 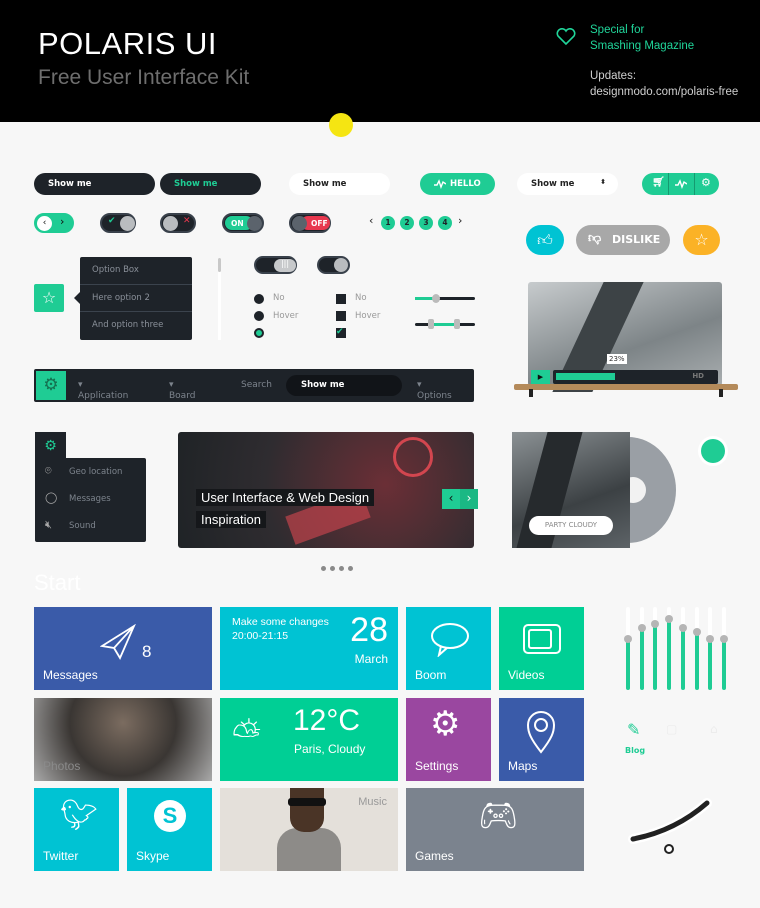 What do you see at coordinates (136, 271) in the screenshot?
I see `dropdown-option: Option Box` at bounding box center [136, 271].